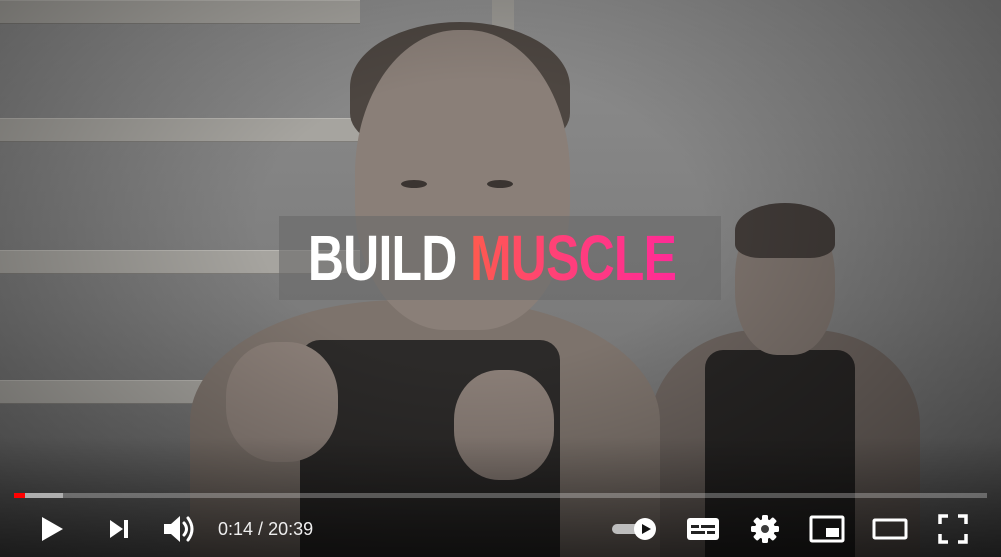  I want to click on miniplayer-button, so click(827, 529).